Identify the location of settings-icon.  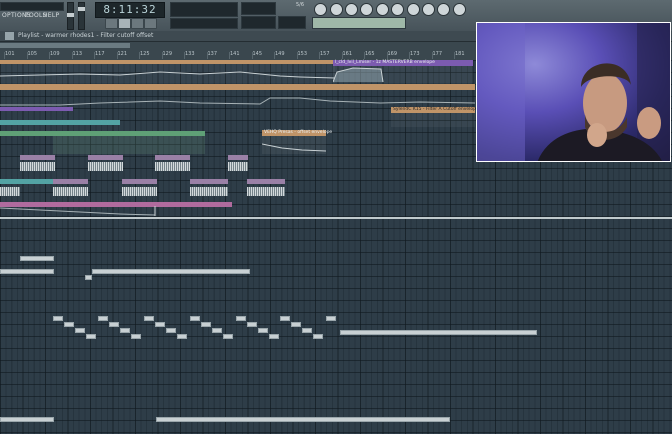
(443, 9).